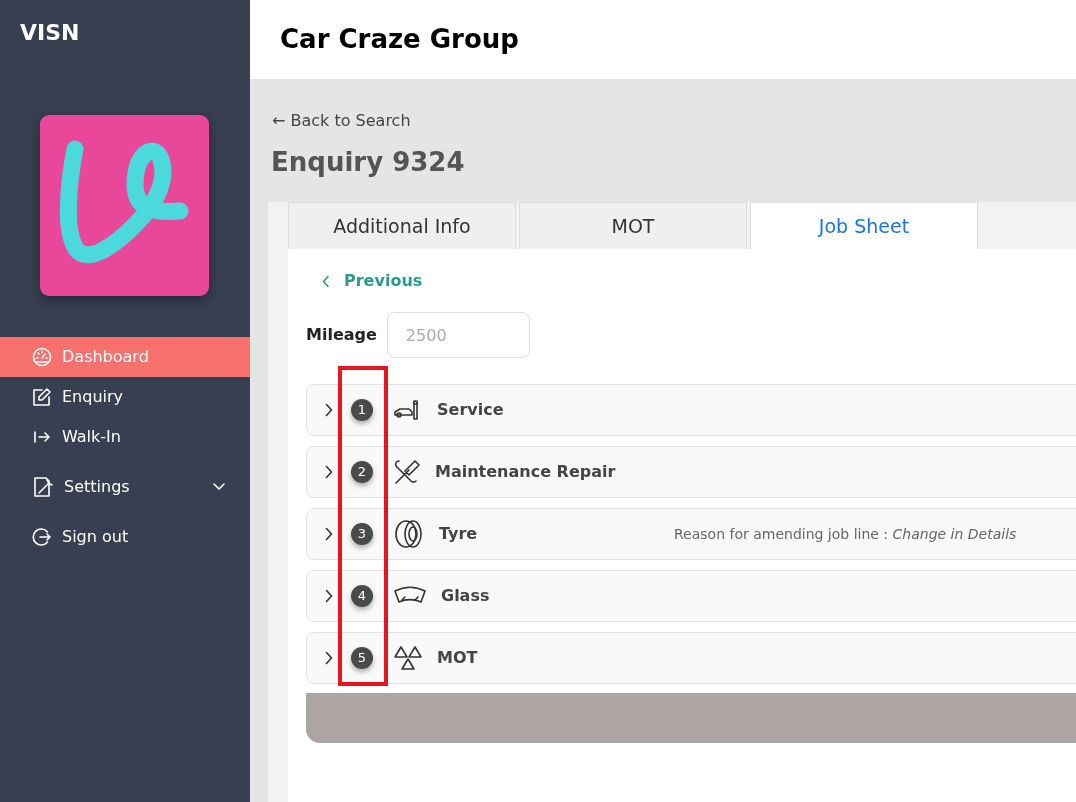  What do you see at coordinates (845, 534) in the screenshot?
I see `amend-reason-text: Reason for amending job line : Change in Details` at bounding box center [845, 534].